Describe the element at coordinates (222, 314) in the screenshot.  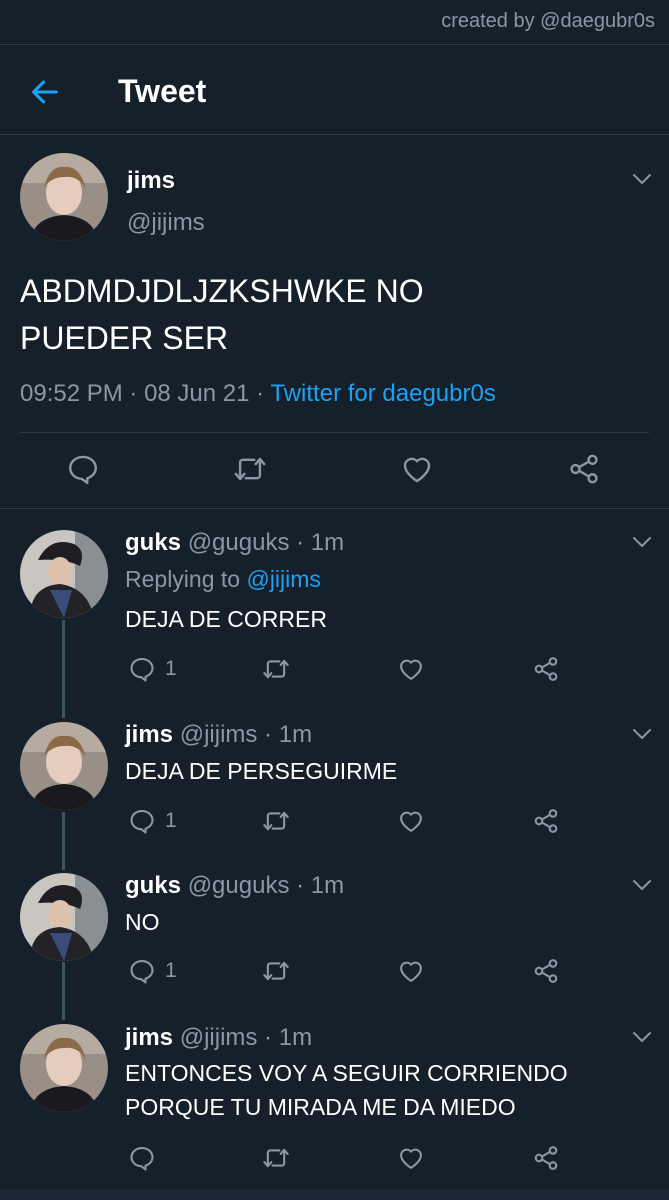
I see `tweet-text: ABDMDJDLJZKSHWKE NO PUEDER SER` at that location.